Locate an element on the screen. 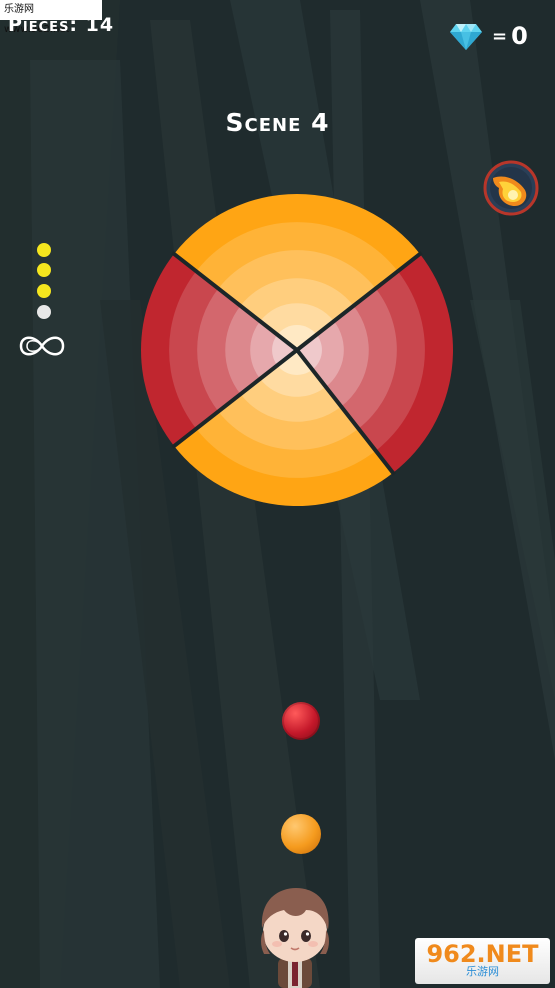 This screenshot has width=555, height=988. diamond-icon is located at coordinates (466, 37).